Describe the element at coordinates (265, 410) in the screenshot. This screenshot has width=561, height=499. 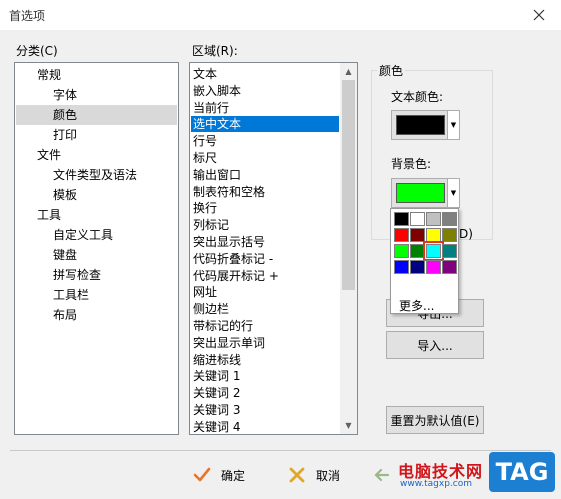
I see `list-item: 关键词 3` at that location.